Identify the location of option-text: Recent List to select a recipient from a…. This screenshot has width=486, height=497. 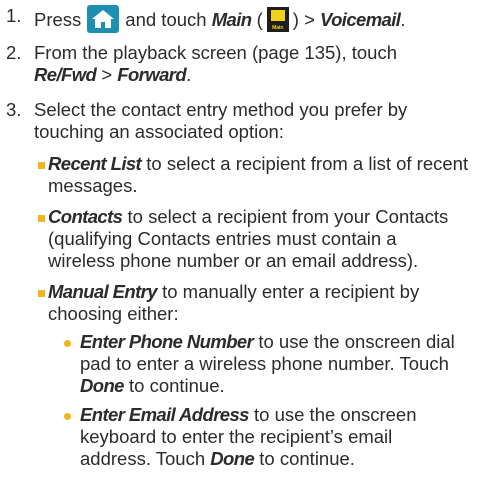
(263, 175).